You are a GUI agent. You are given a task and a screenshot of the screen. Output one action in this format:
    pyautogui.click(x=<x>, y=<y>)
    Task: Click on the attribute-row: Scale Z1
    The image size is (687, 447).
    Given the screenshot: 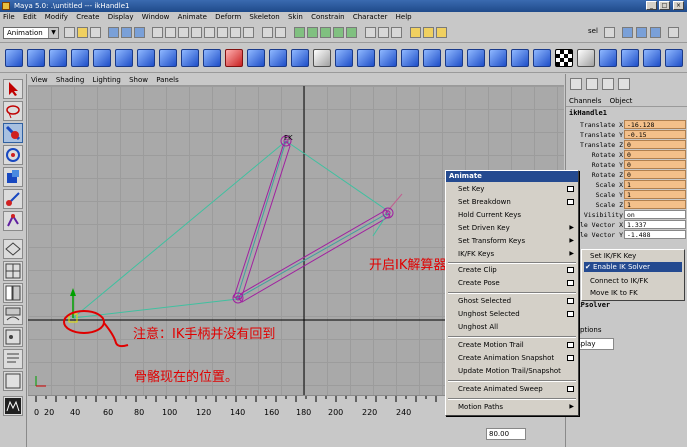 What is the action you would take?
    pyautogui.click(x=626, y=205)
    